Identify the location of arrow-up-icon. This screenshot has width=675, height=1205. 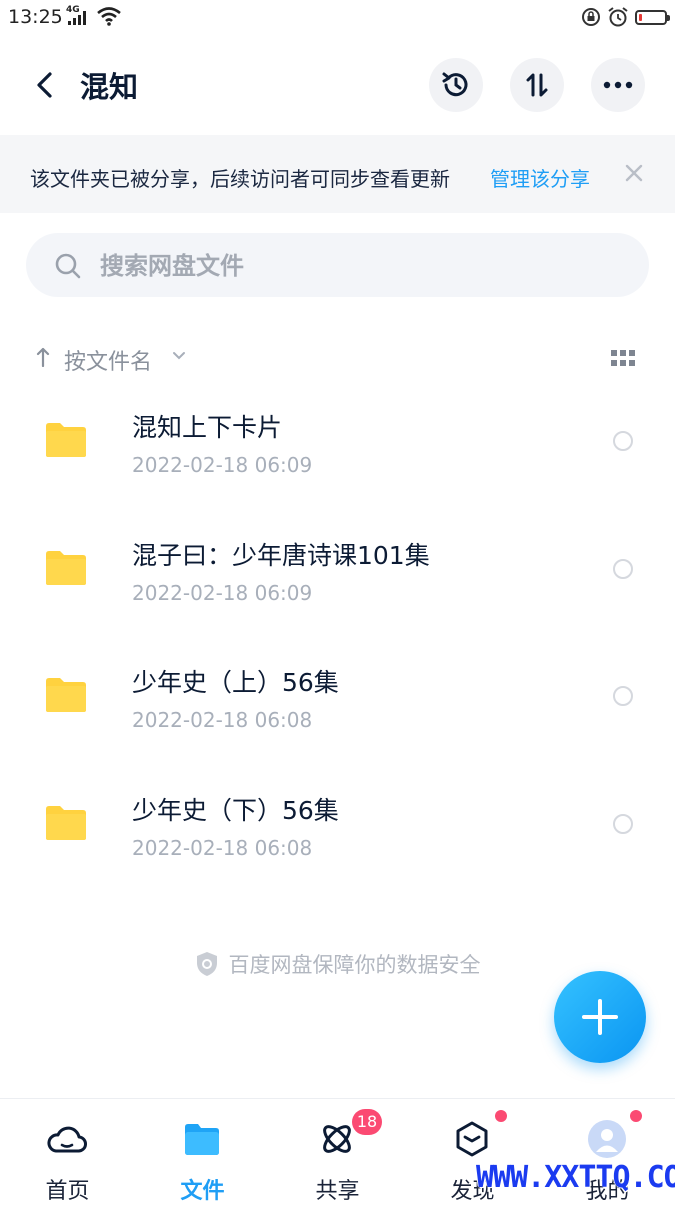
(43, 357).